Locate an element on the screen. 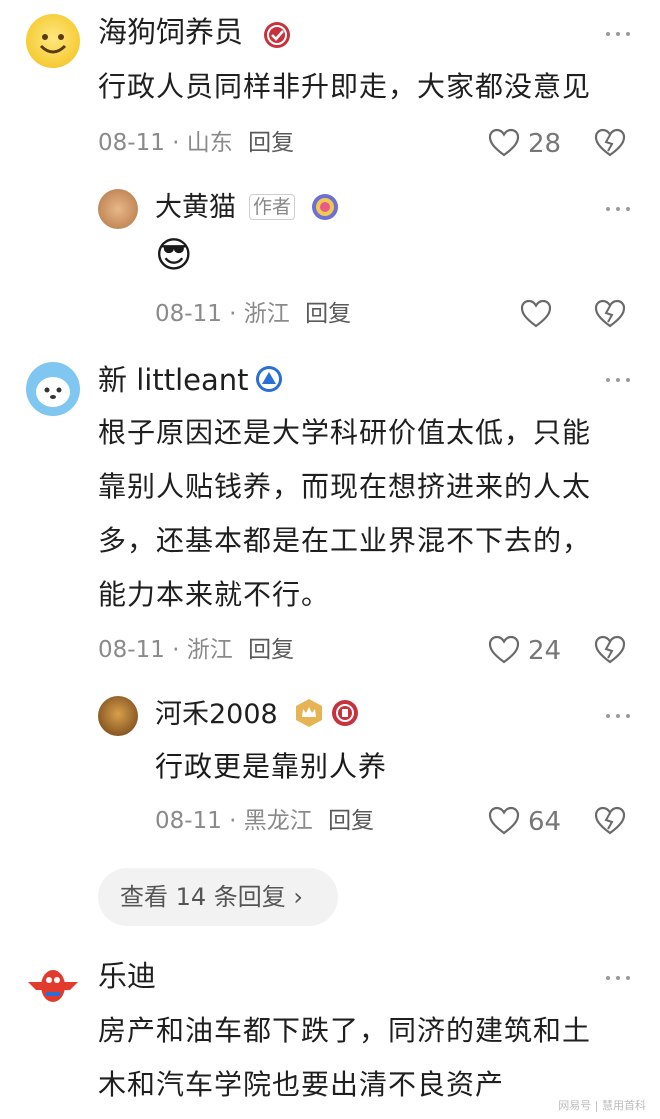  smile-face-icon is located at coordinates (53, 44).